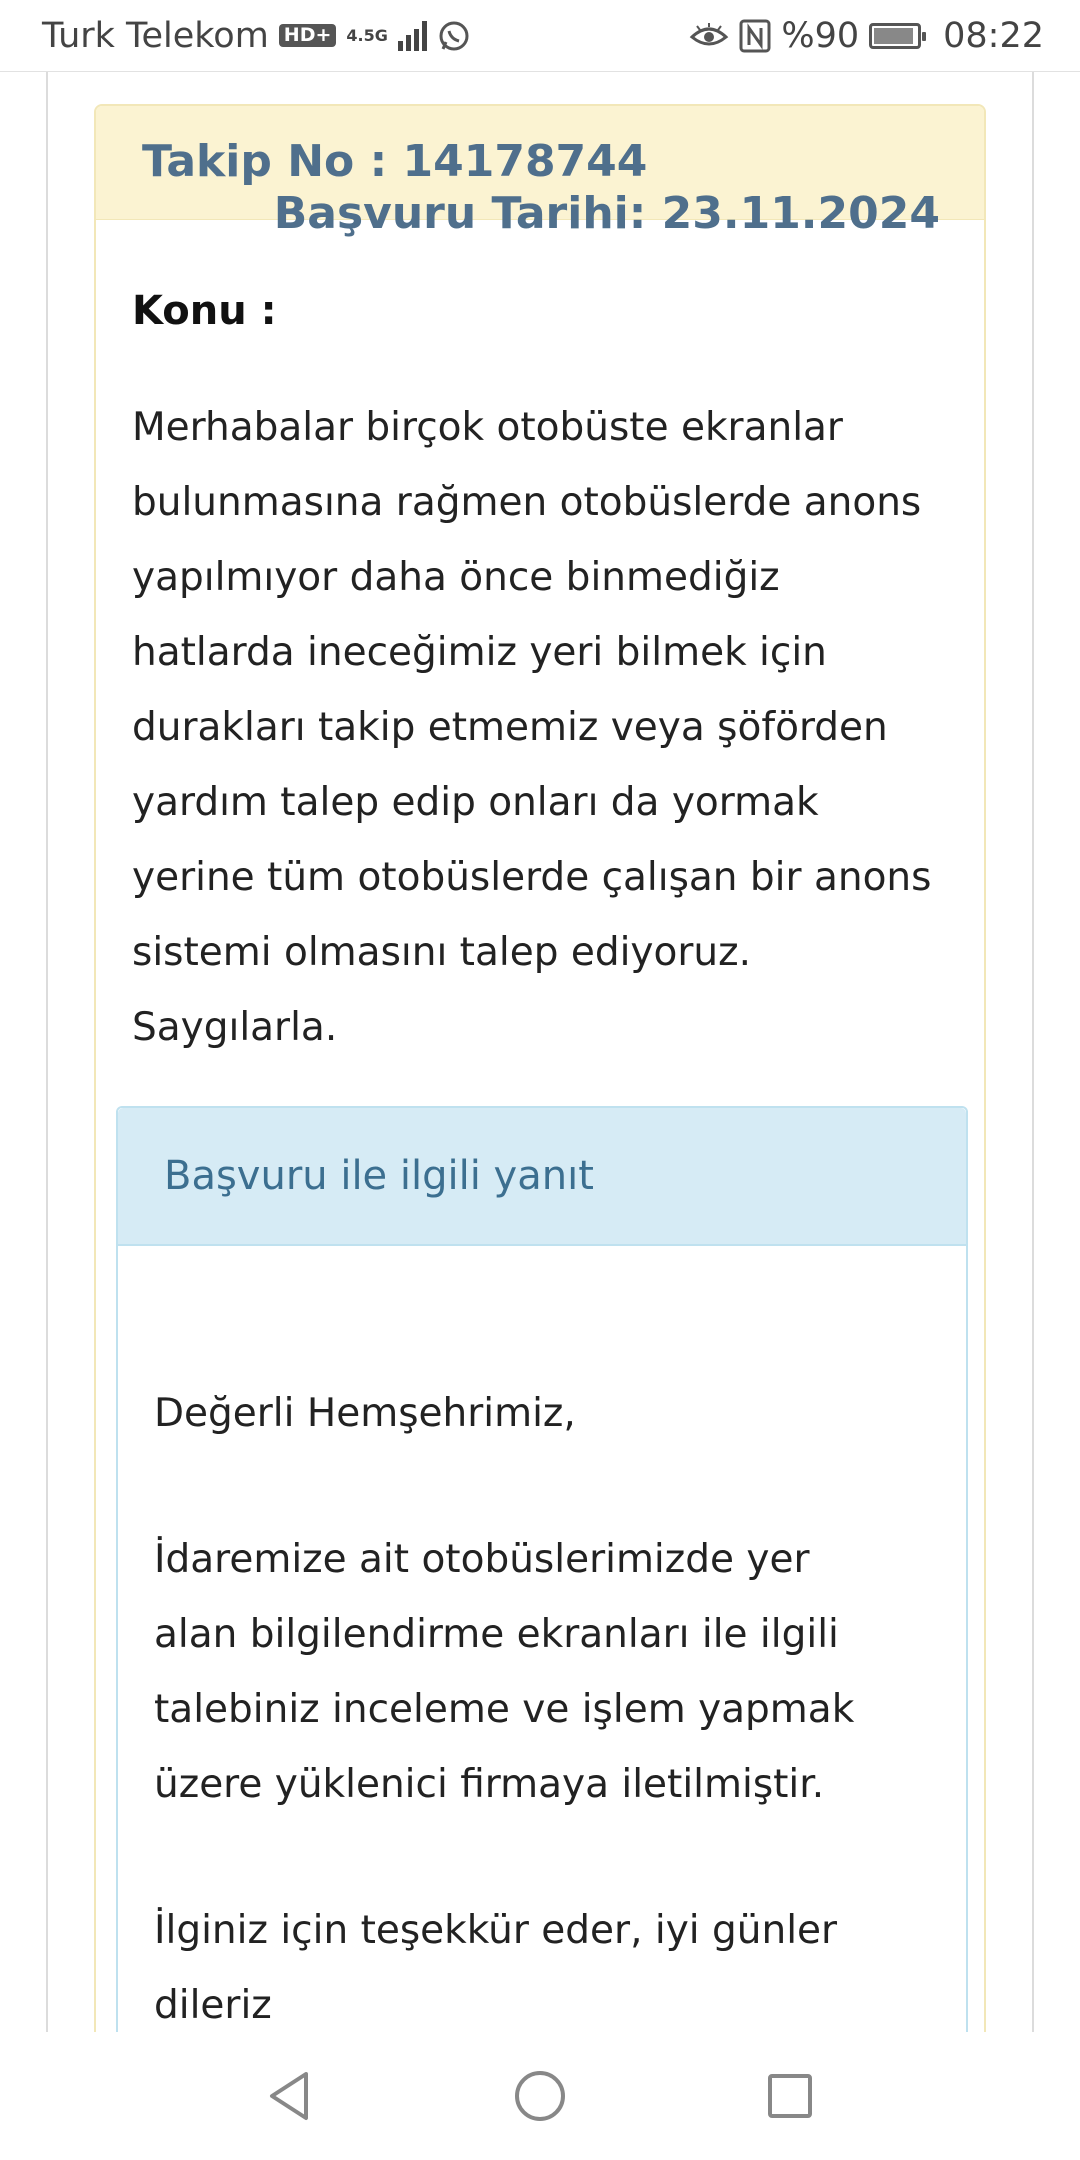 Image resolution: width=1080 pixels, height=2160 pixels. What do you see at coordinates (454, 35) in the screenshot?
I see `whatsapp-icon` at bounding box center [454, 35].